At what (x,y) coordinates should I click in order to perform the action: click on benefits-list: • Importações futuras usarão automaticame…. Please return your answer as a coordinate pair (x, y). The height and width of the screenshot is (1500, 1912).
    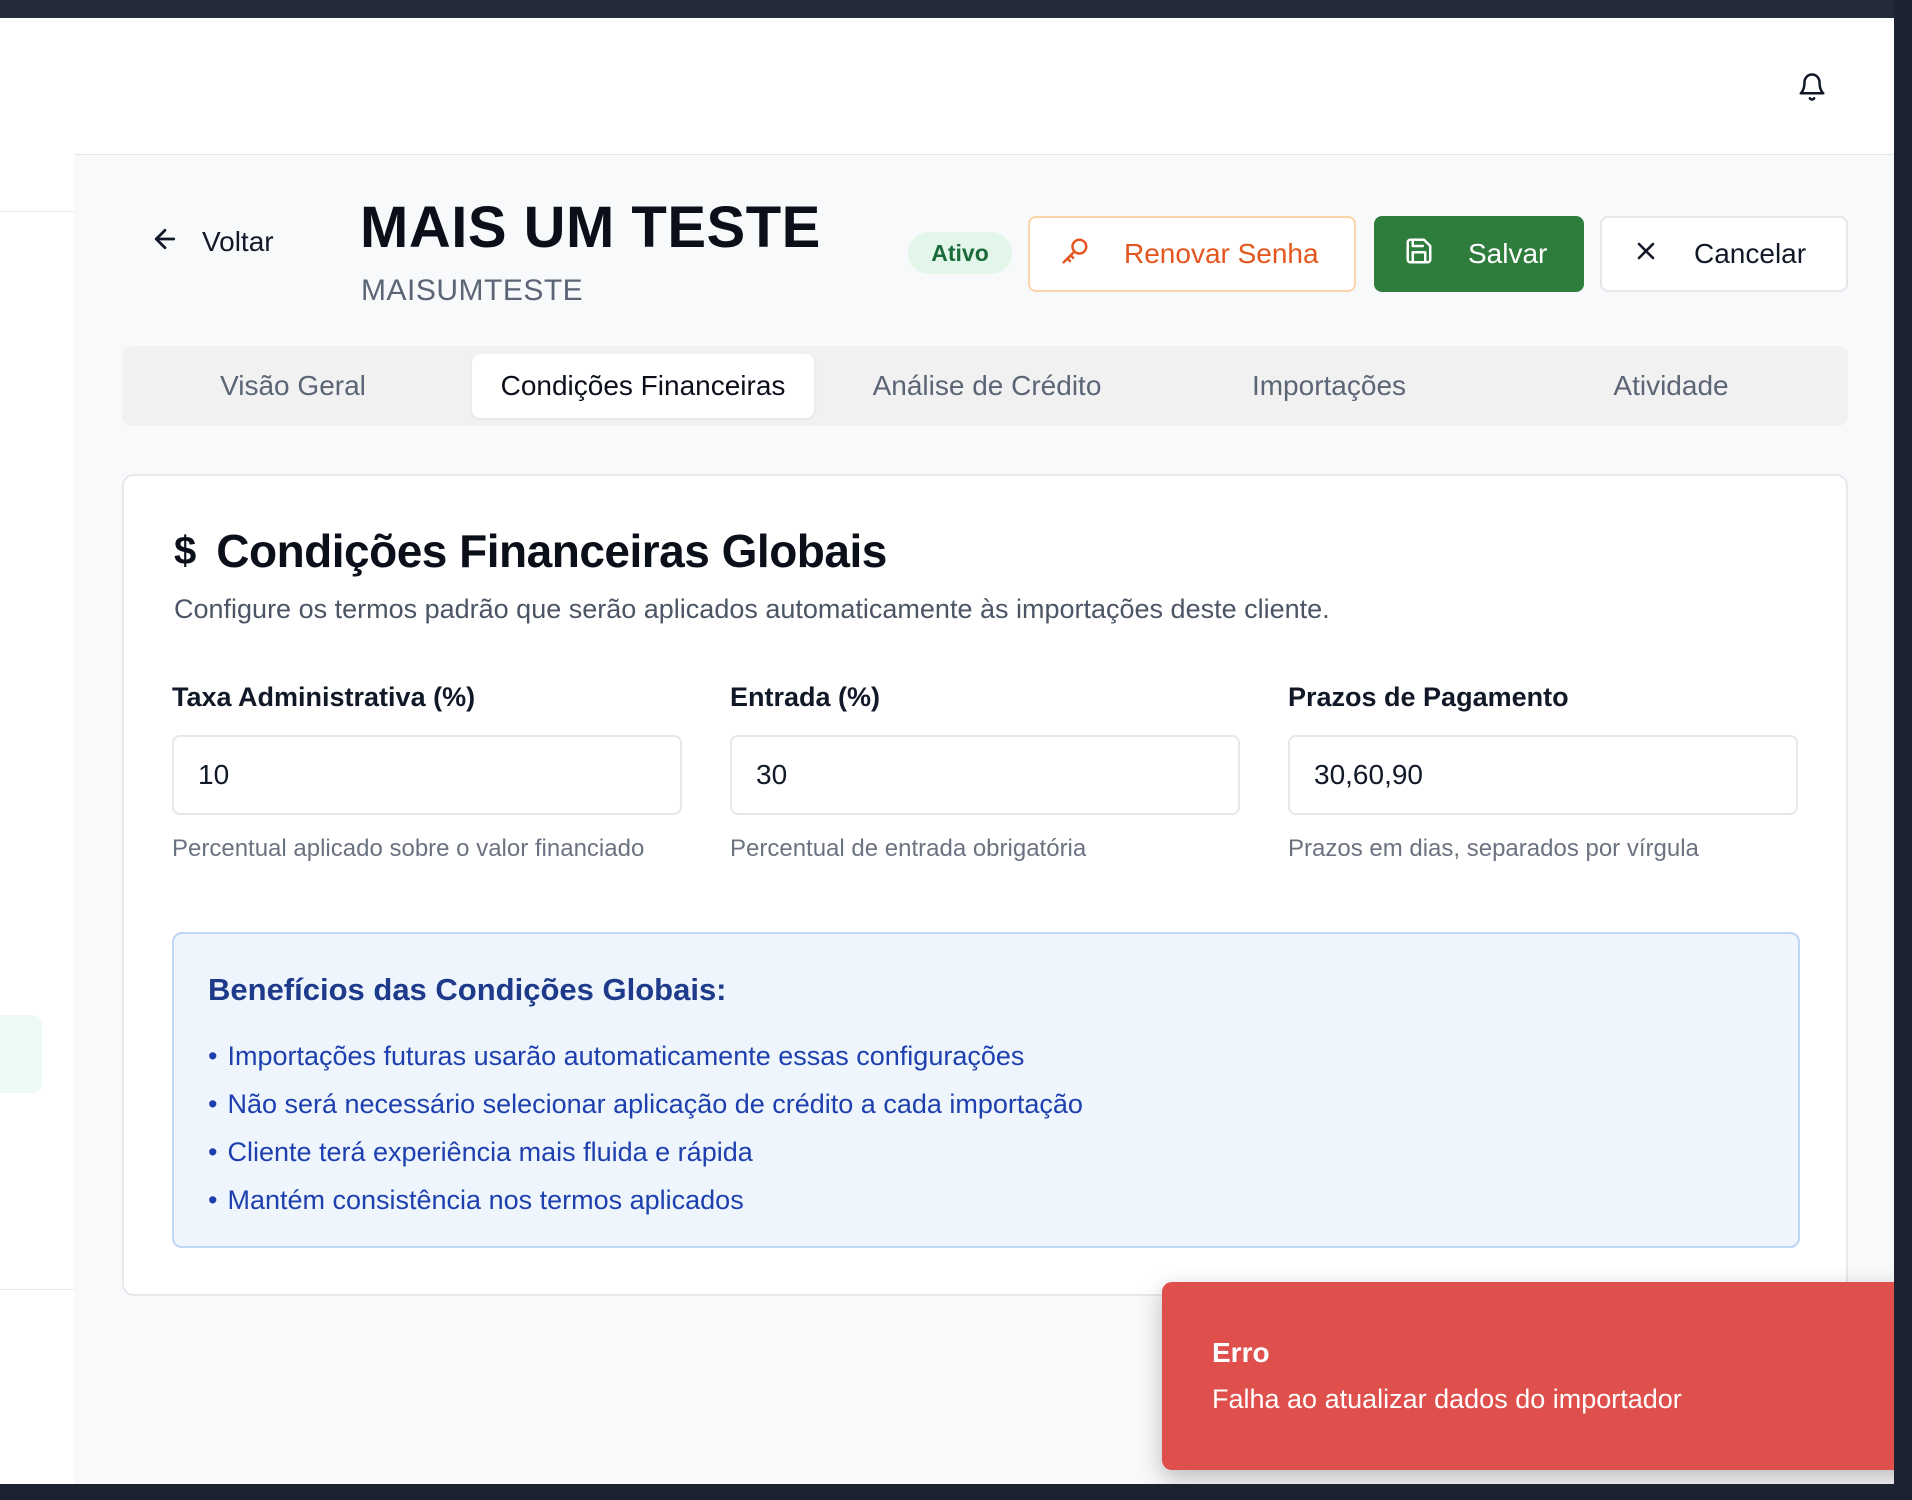
    Looking at the image, I should click on (645, 1128).